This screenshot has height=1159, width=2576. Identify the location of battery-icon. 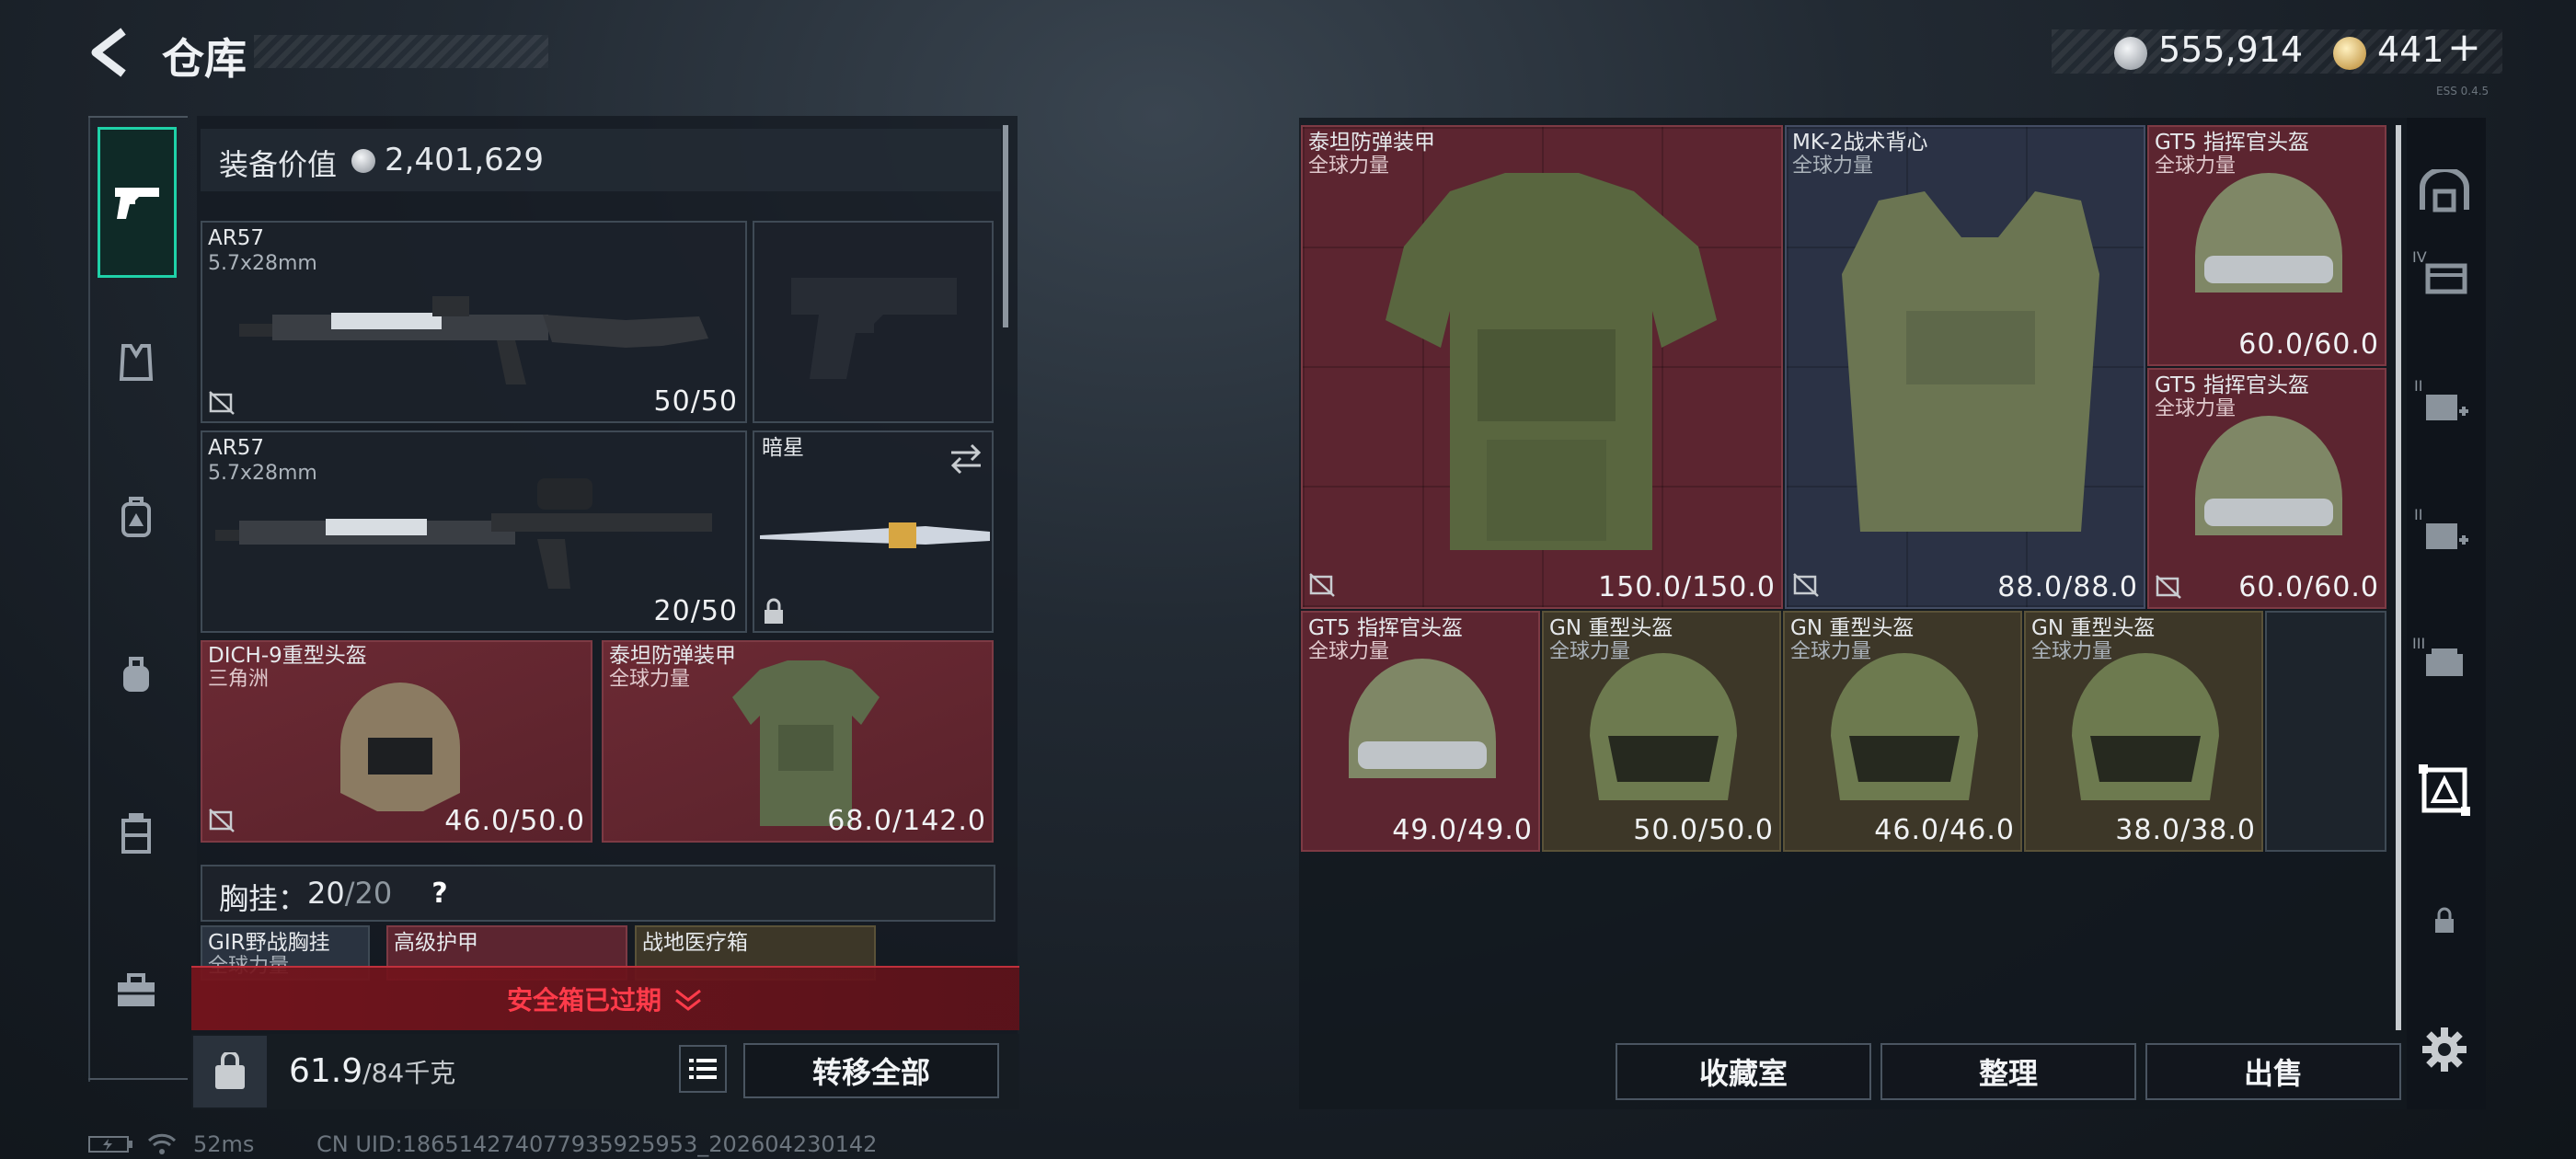
(110, 1144).